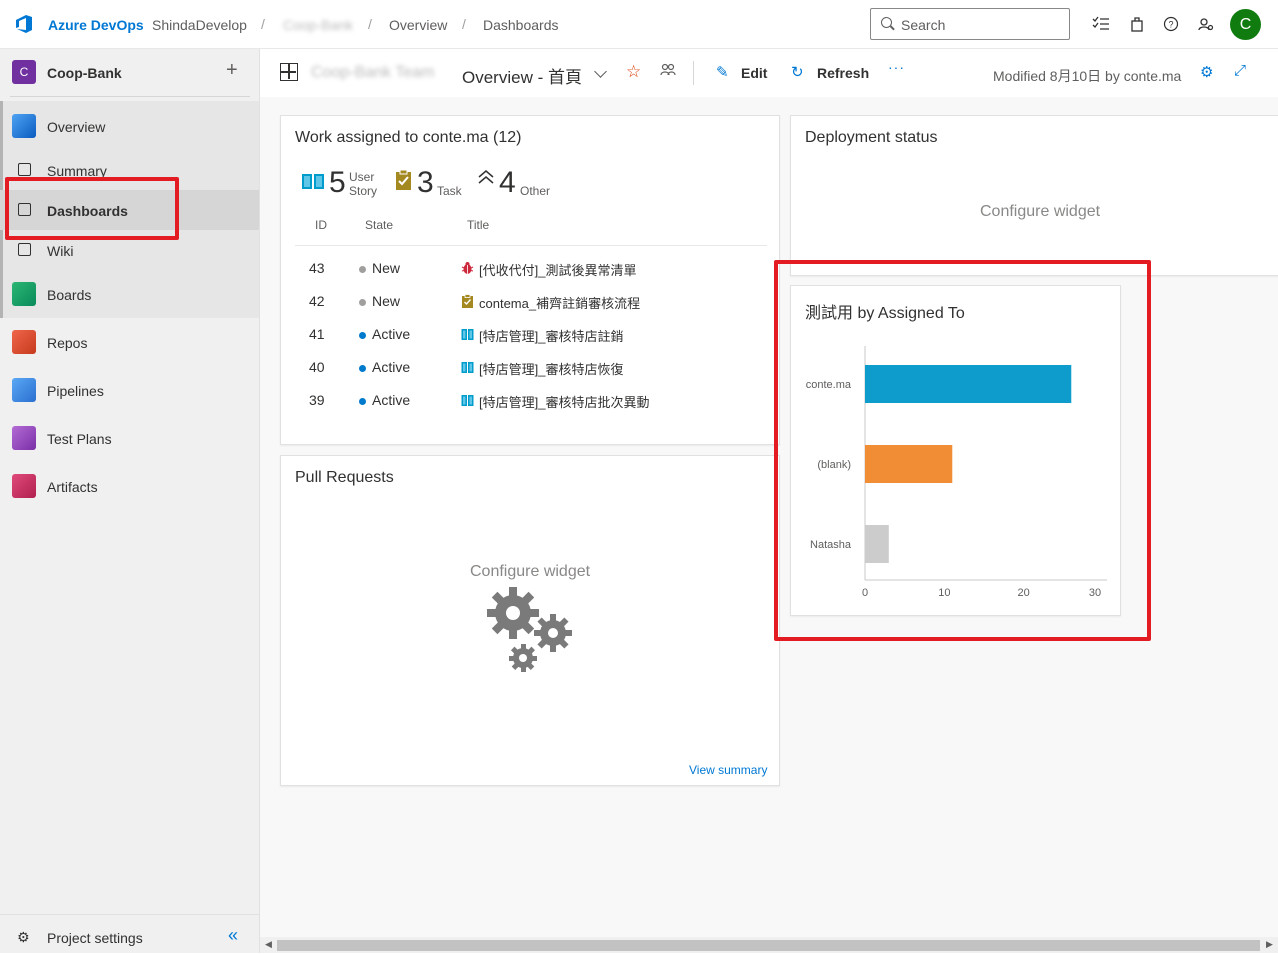  I want to click on other-label: Other, so click(535, 191).